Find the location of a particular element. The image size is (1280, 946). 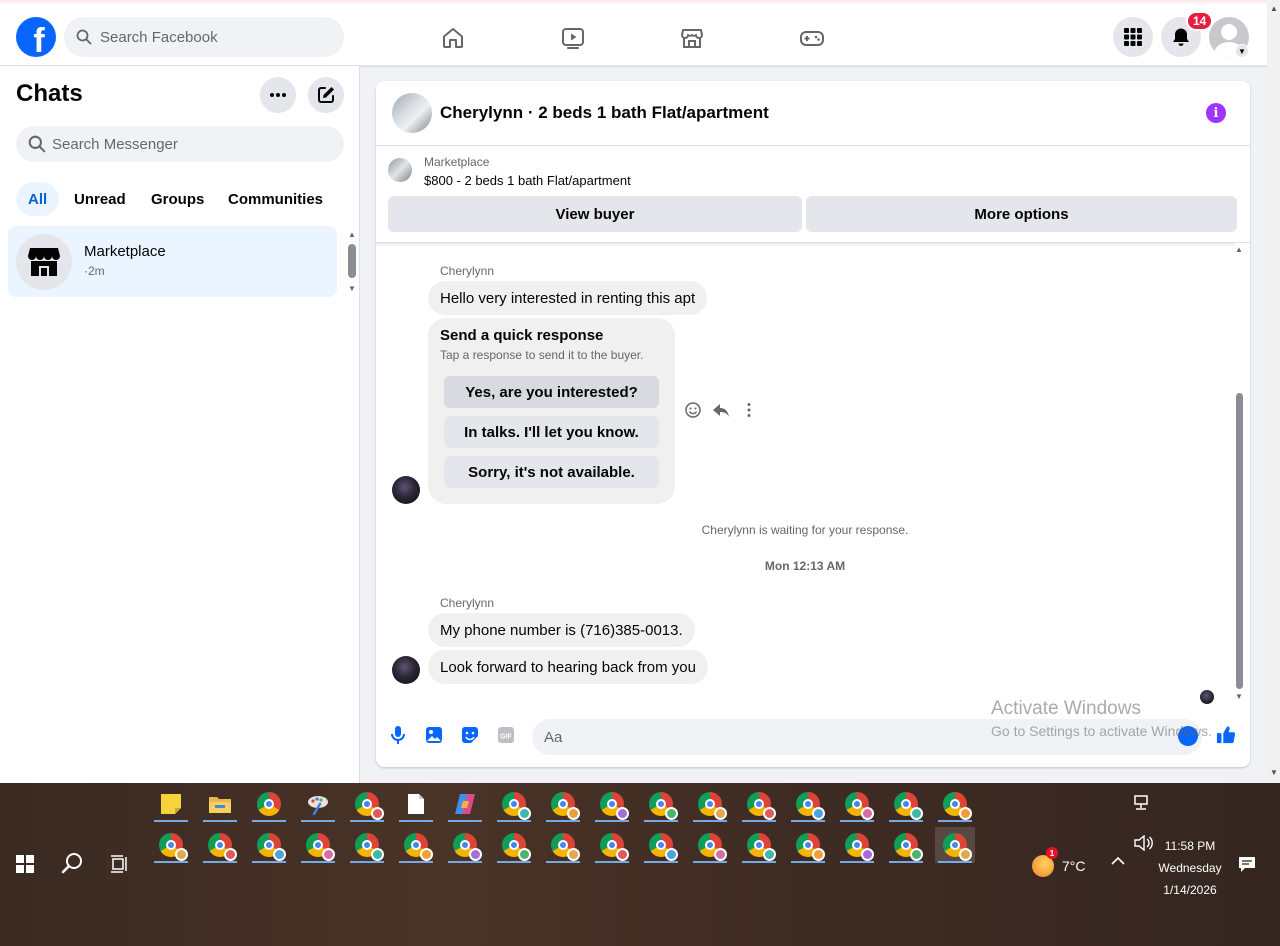

message-bubble: My phone number is (716)385-0013. is located at coordinates (561, 630).